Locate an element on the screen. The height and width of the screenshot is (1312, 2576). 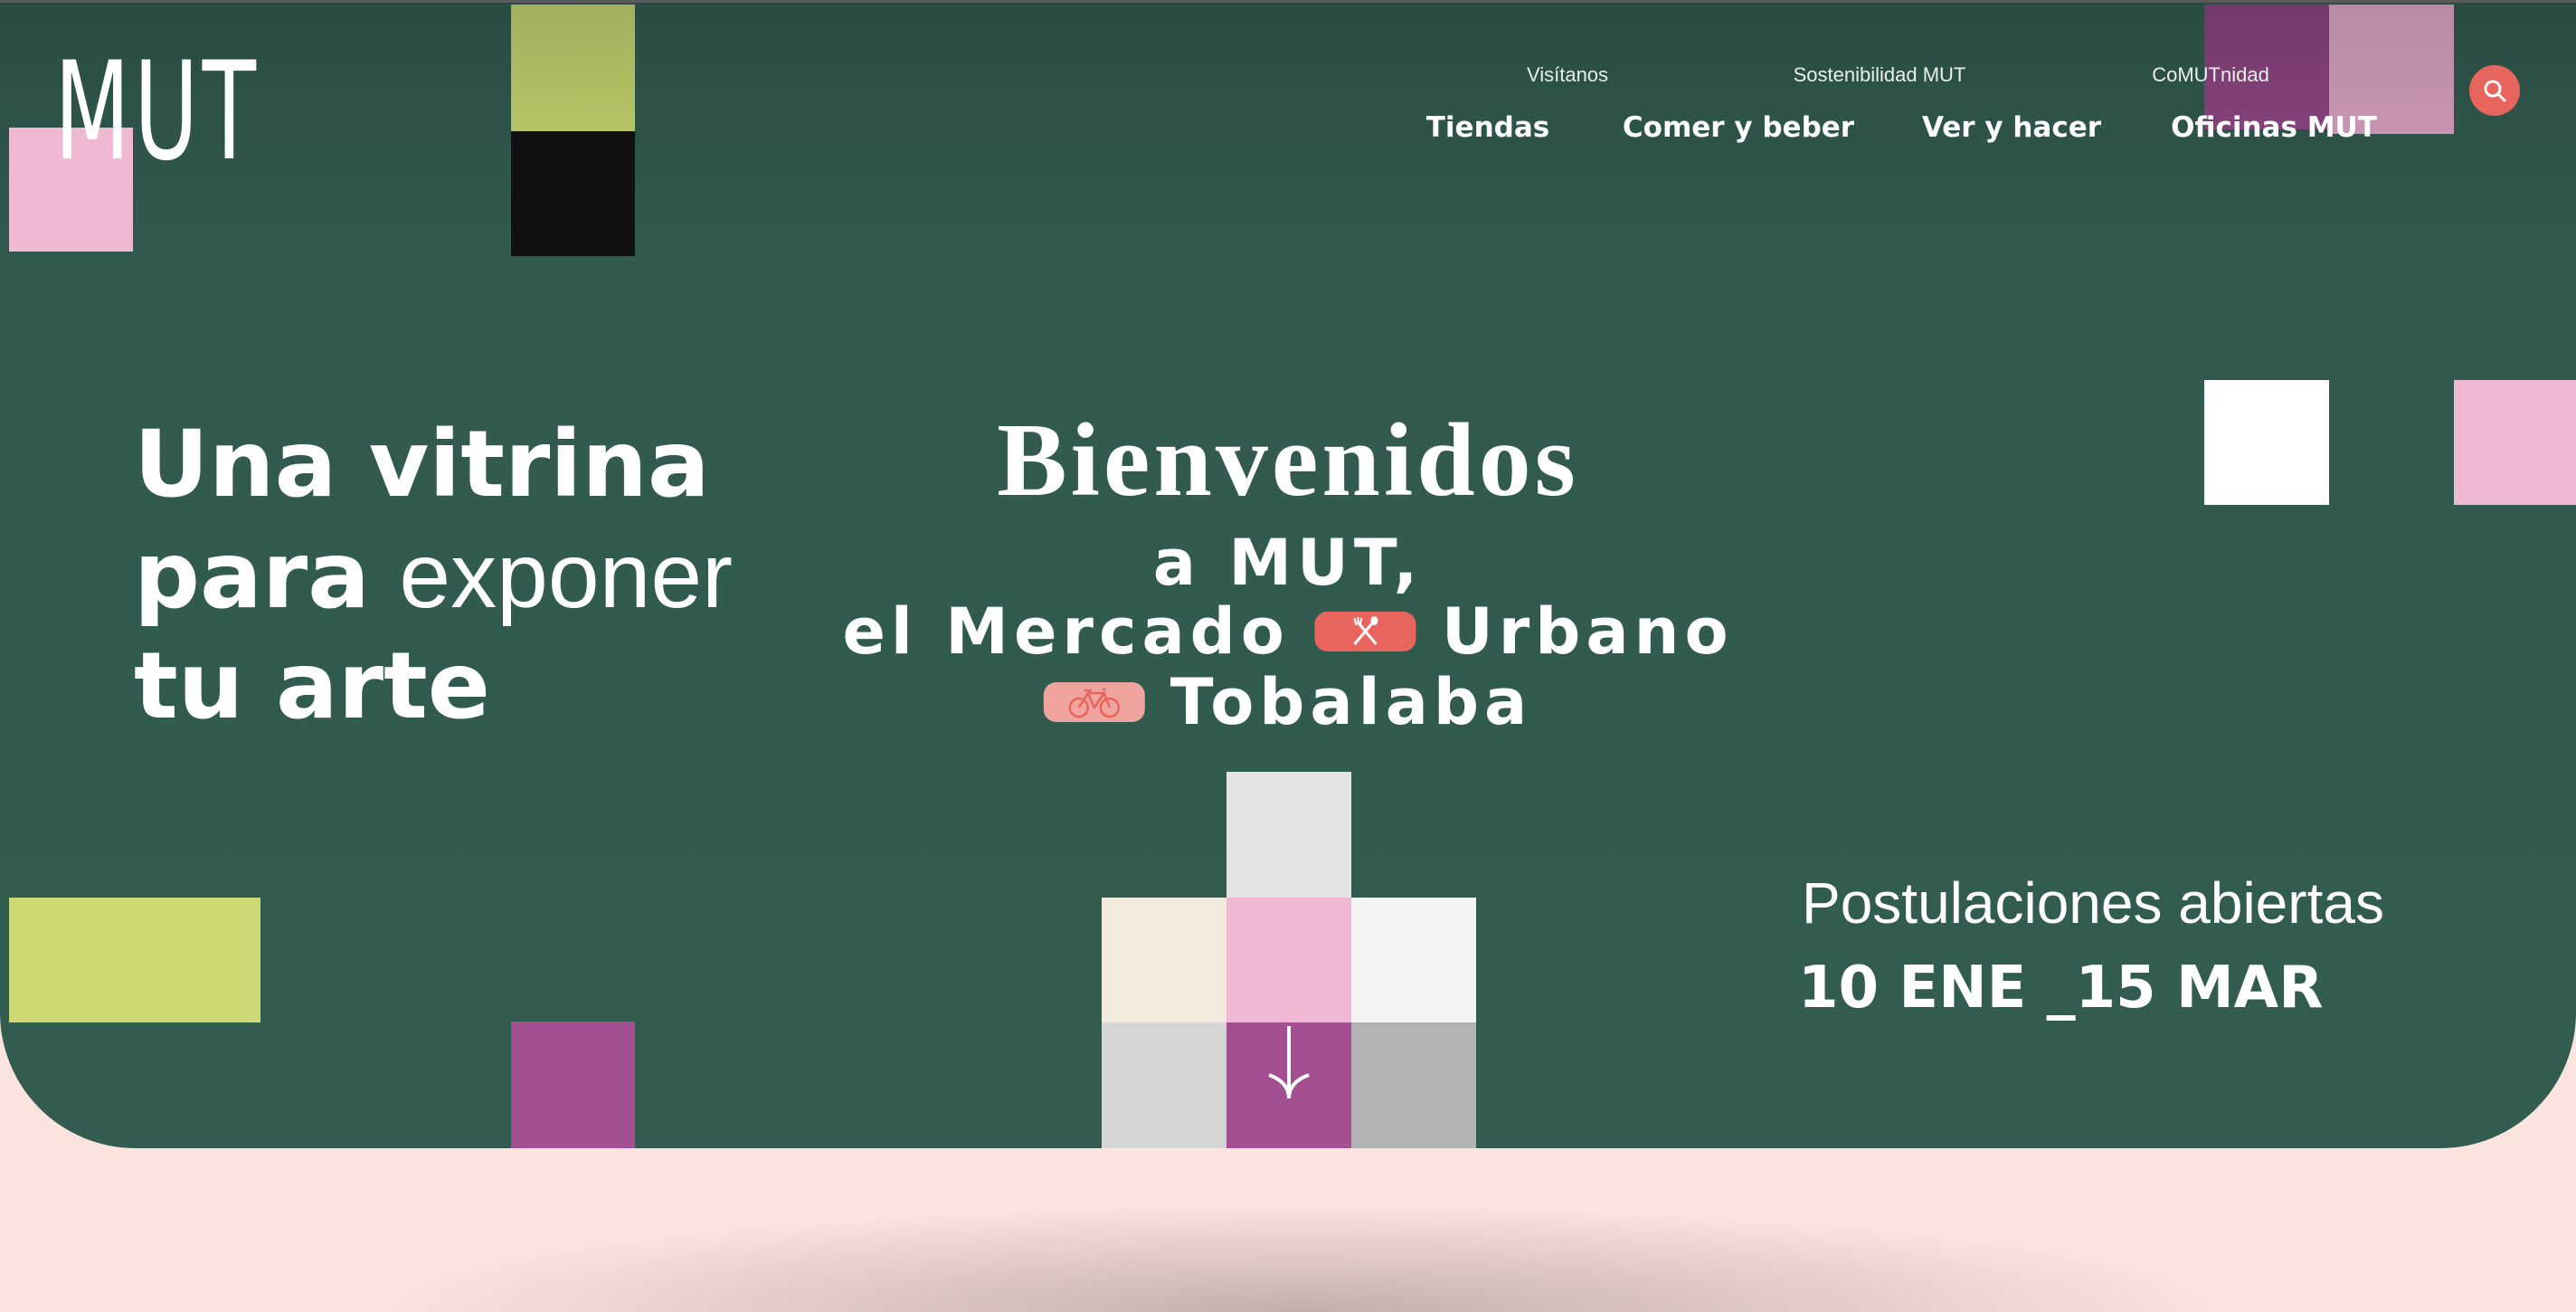
nav-link-comutnidad: CoMUTnidad is located at coordinates (2211, 75).